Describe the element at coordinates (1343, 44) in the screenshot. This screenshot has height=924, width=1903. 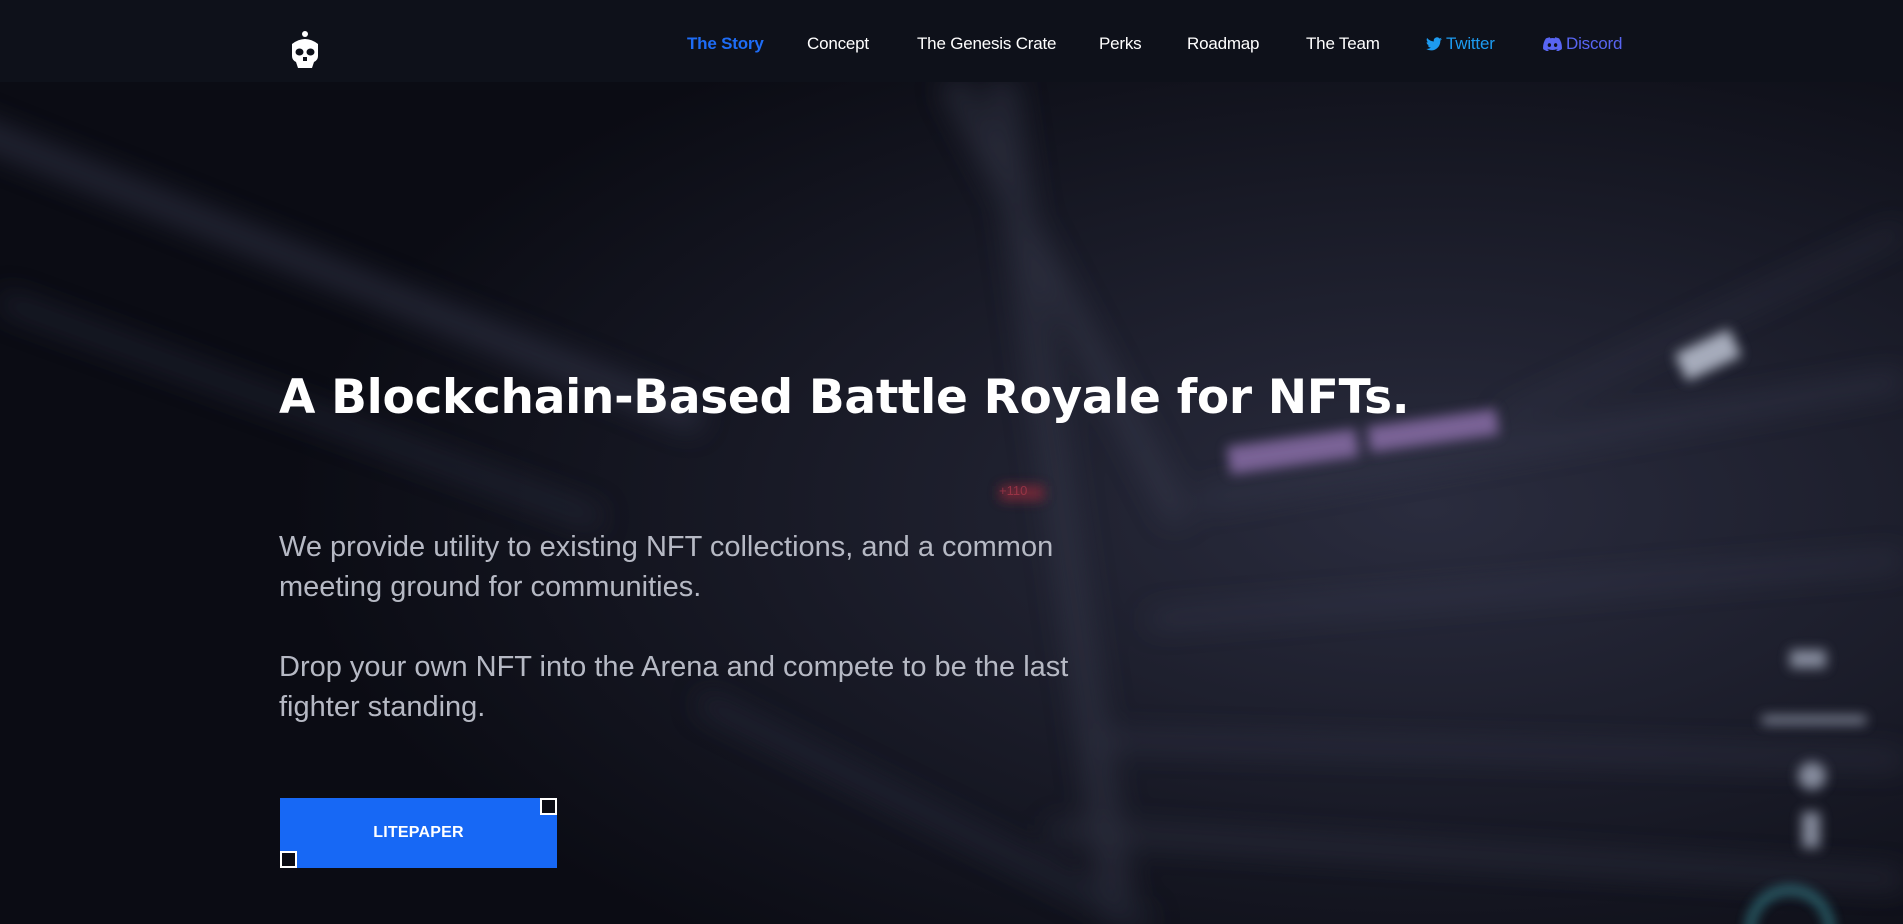
I see `nav-the-team: The Team` at that location.